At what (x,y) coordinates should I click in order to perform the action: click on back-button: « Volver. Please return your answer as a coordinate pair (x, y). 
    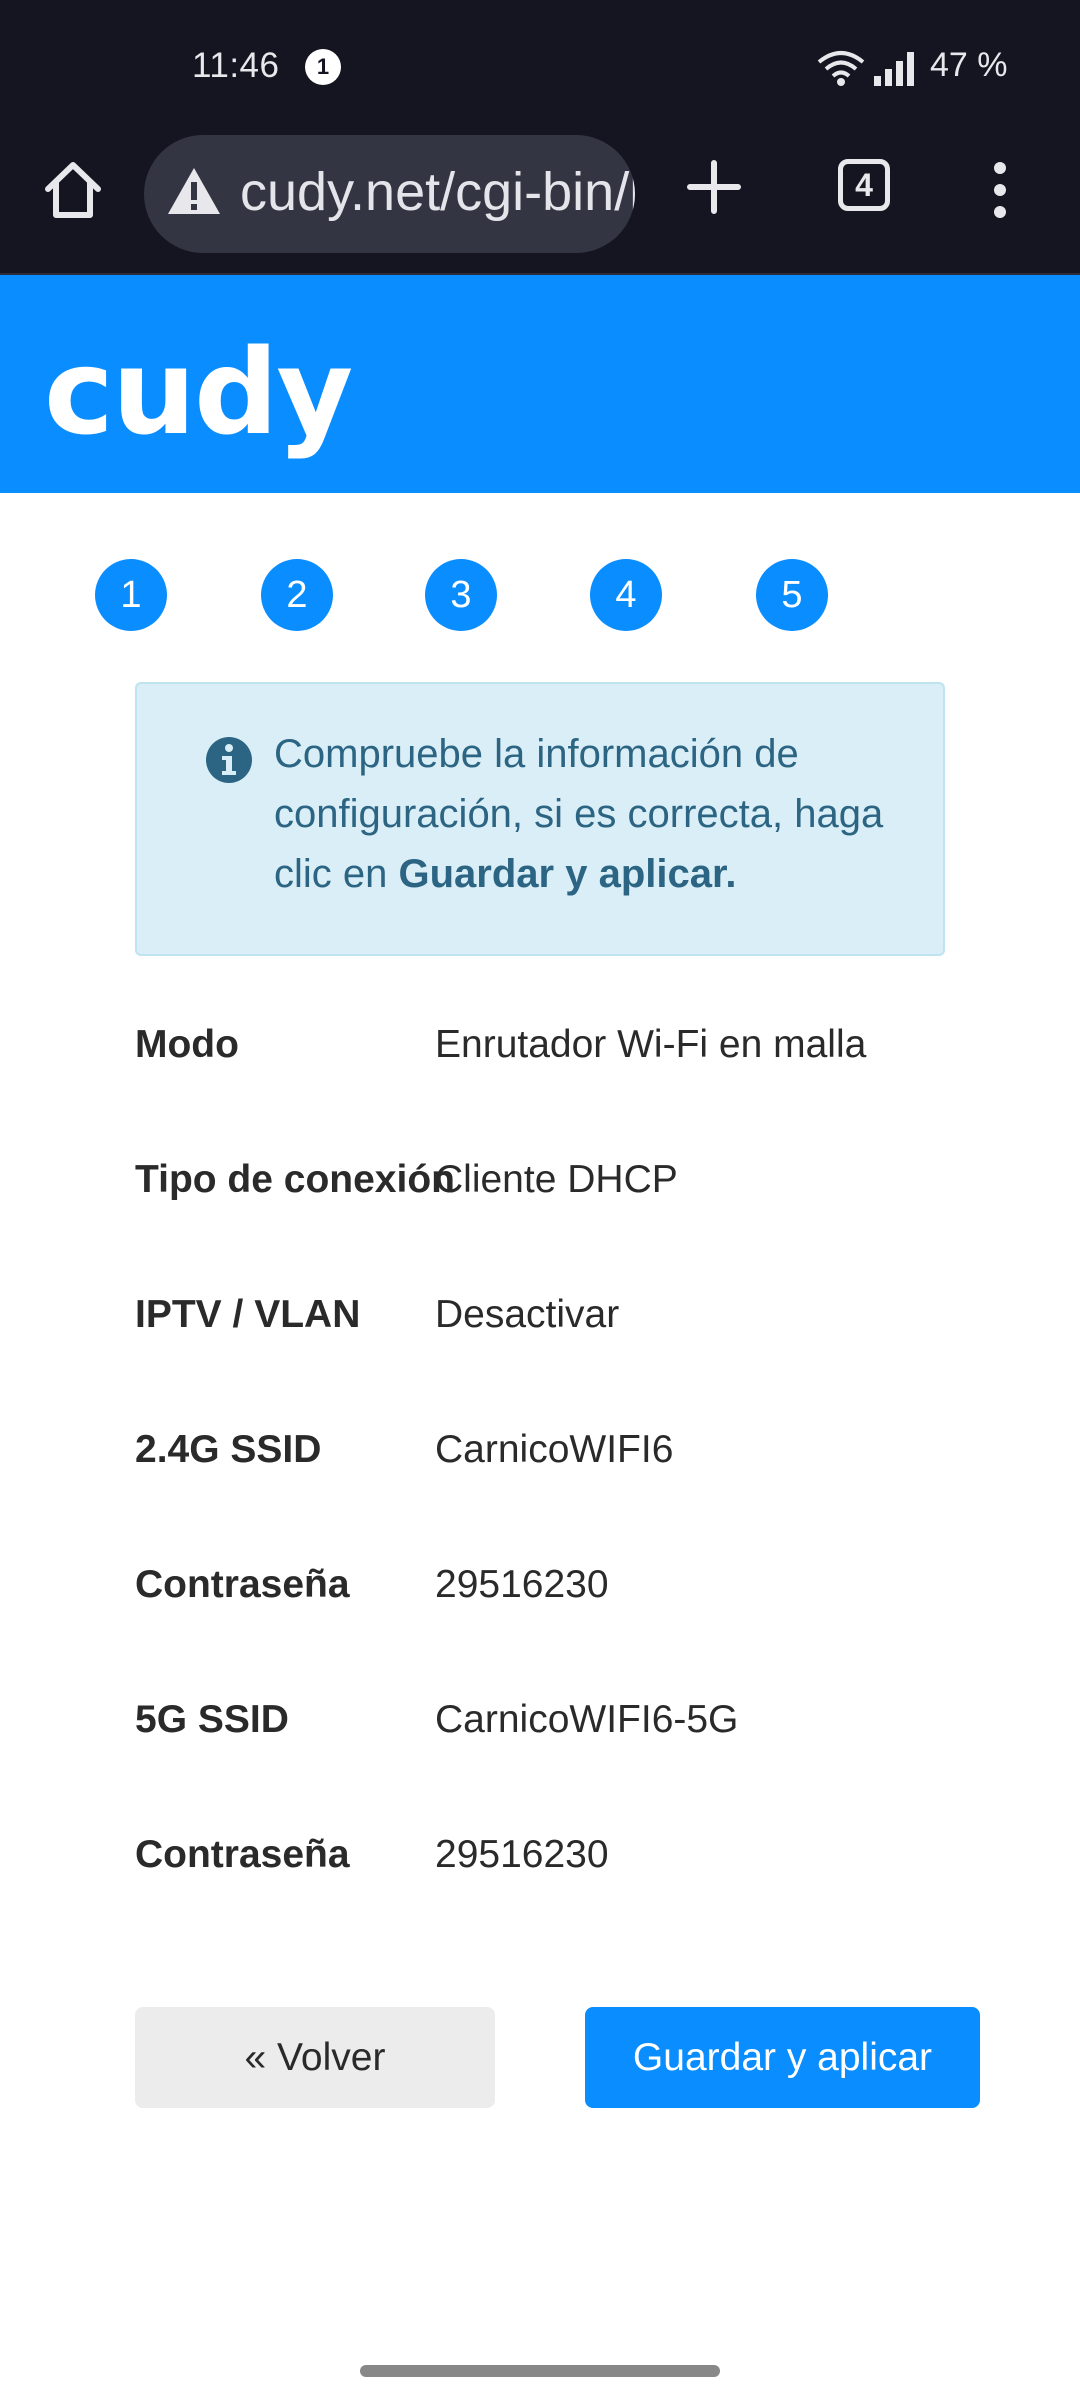
    Looking at the image, I should click on (315, 2057).